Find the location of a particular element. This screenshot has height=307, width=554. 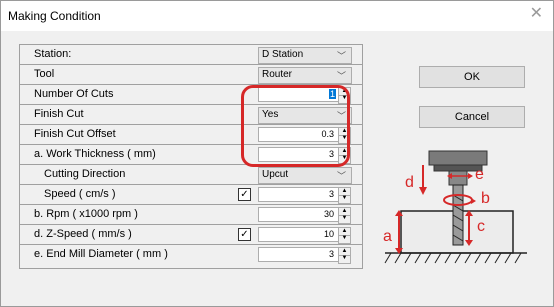

ok-button: OK is located at coordinates (472, 77).